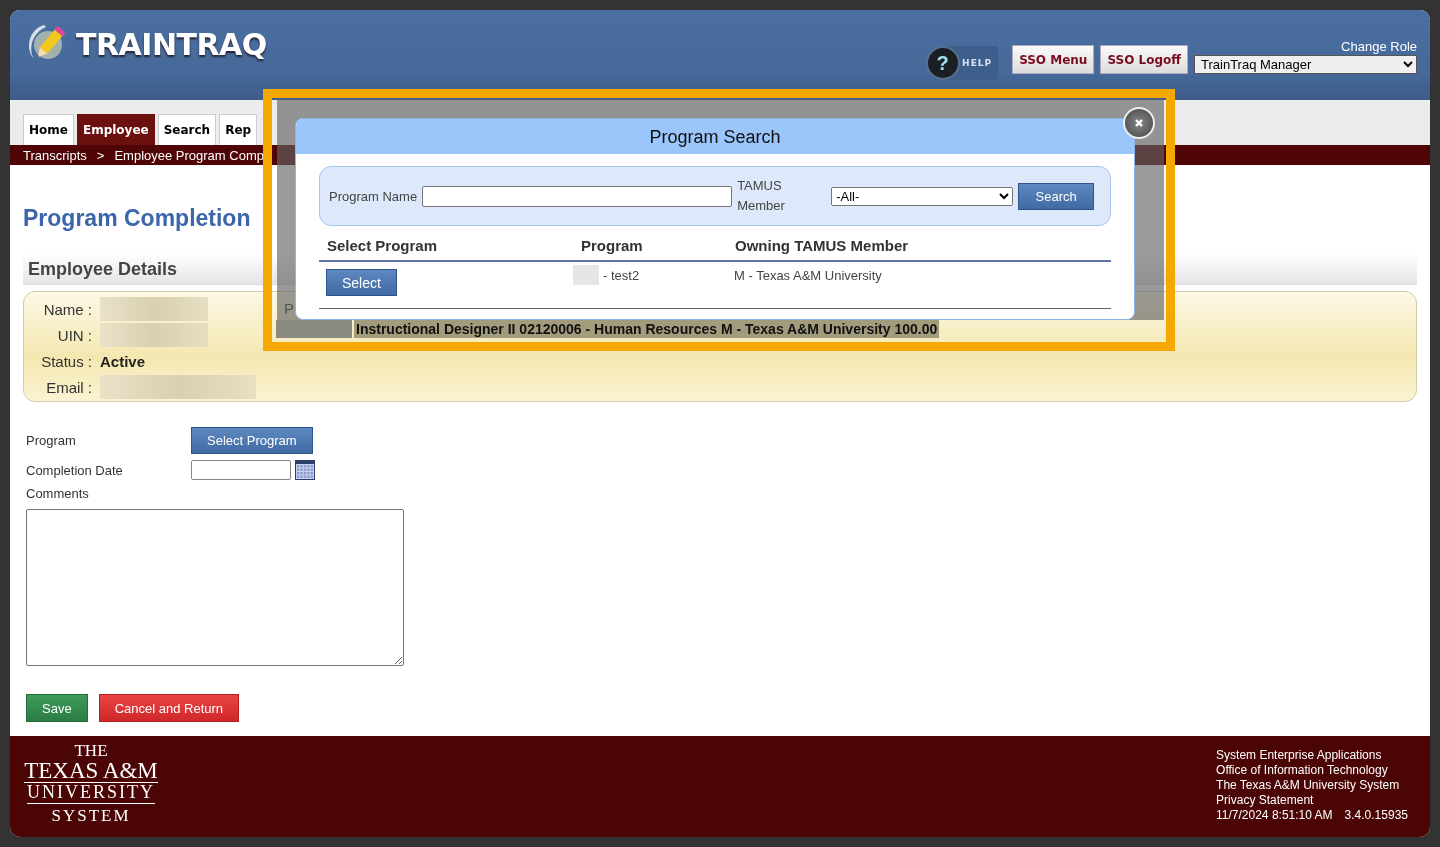  What do you see at coordinates (67, 309) in the screenshot?
I see `detail-label: Name :` at bounding box center [67, 309].